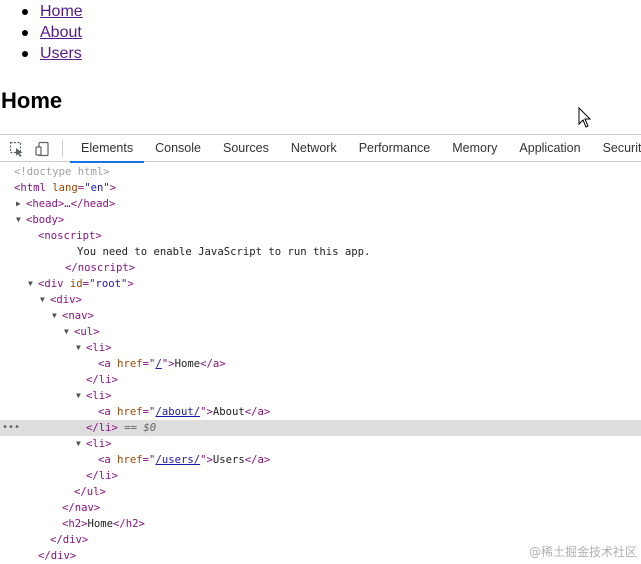  What do you see at coordinates (246, 148) in the screenshot?
I see `tab-sources: Sources` at bounding box center [246, 148].